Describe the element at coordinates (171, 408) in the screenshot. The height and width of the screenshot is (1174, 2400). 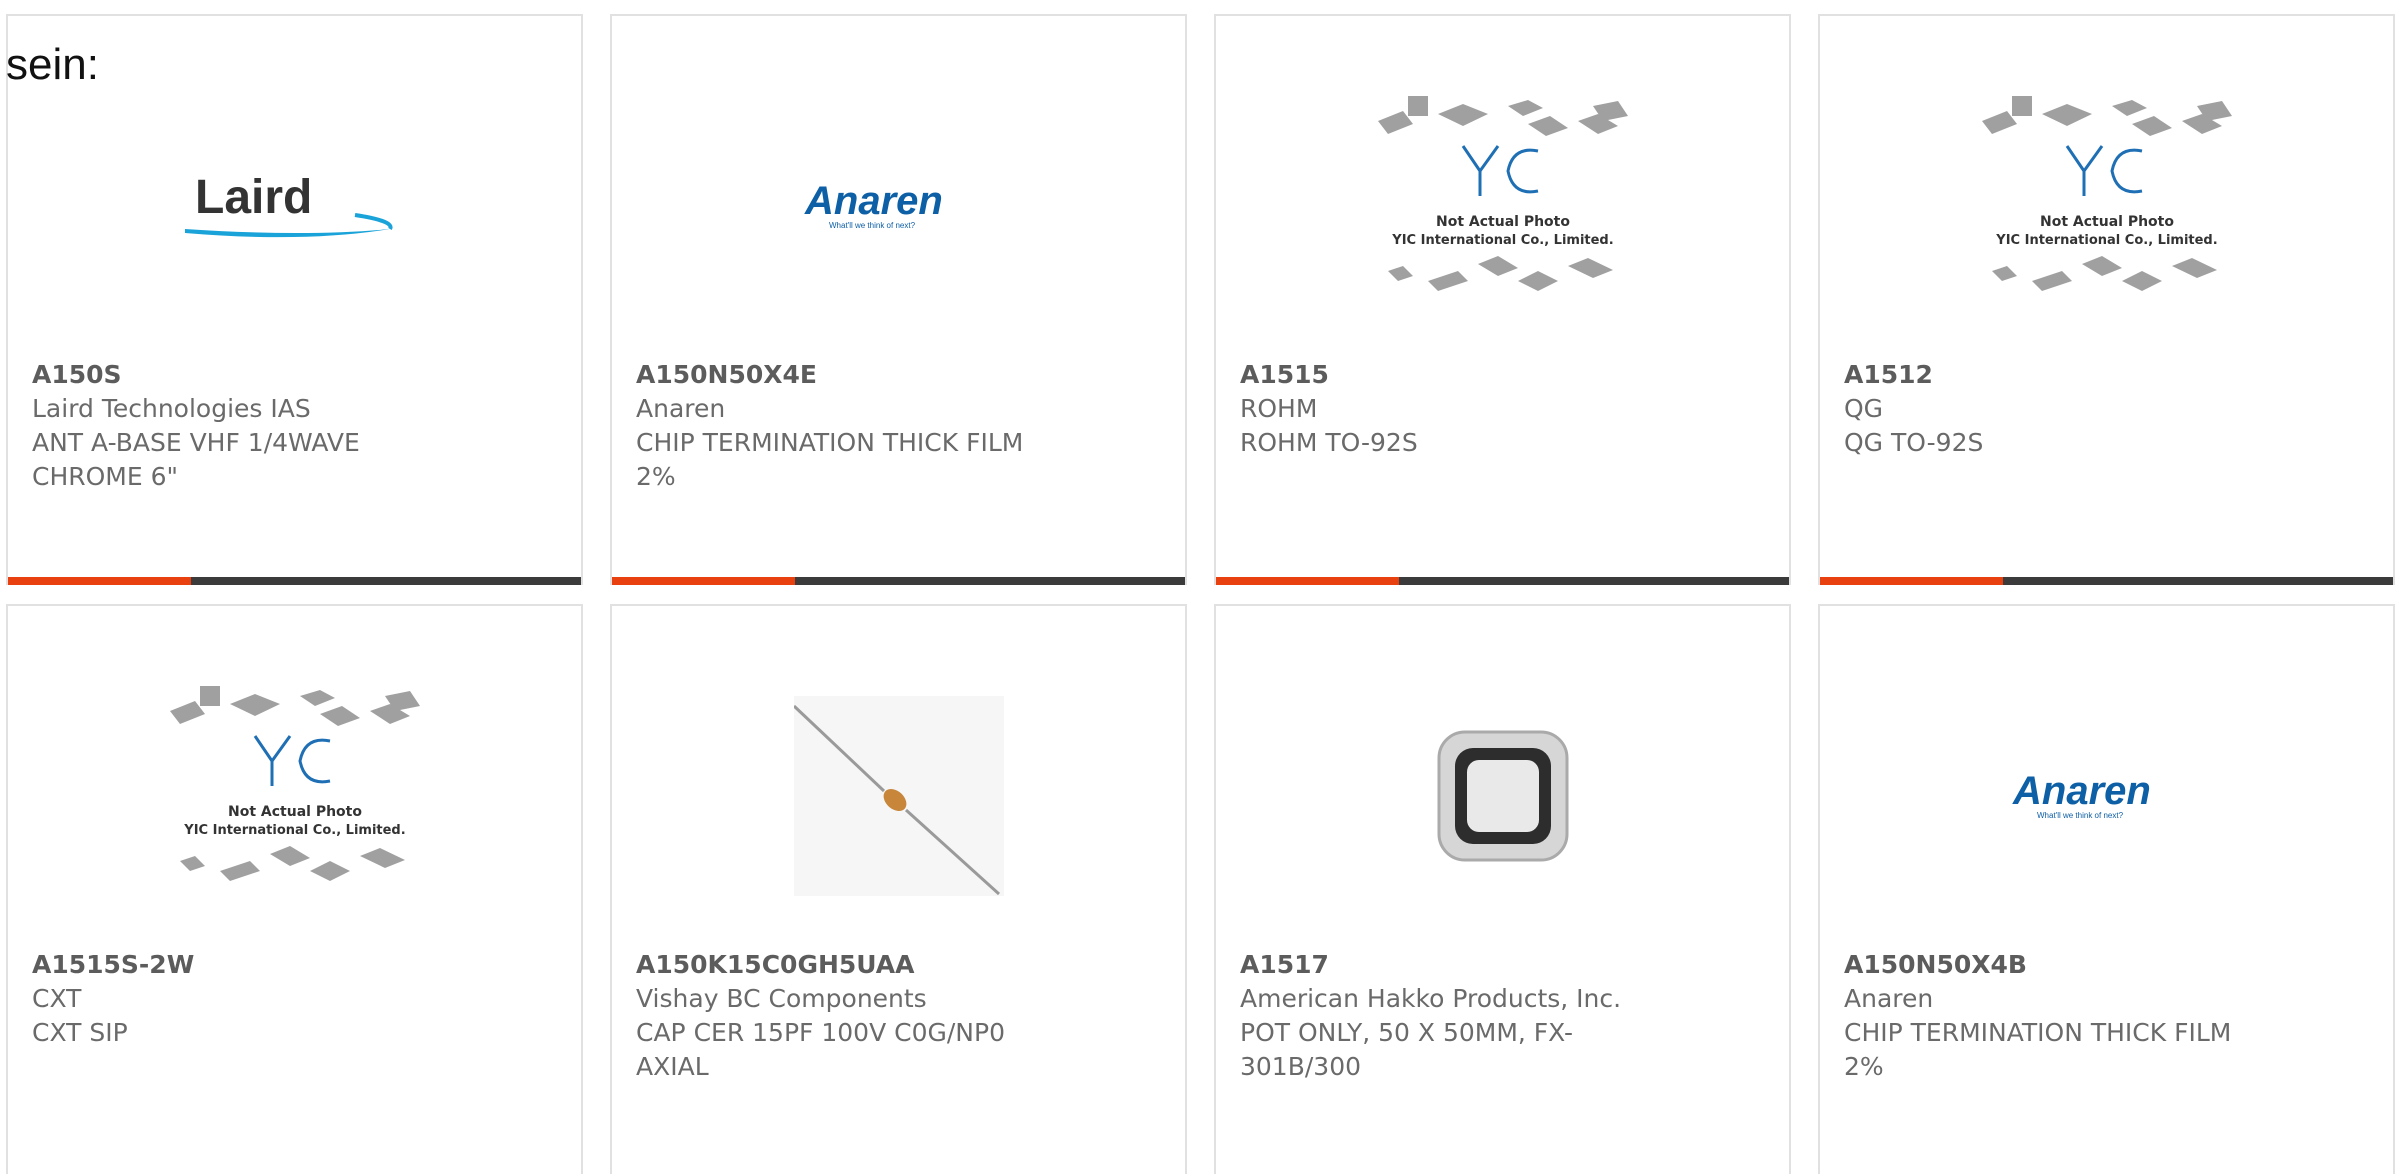
I see `manufacturer: Laird Technologies IAS` at that location.